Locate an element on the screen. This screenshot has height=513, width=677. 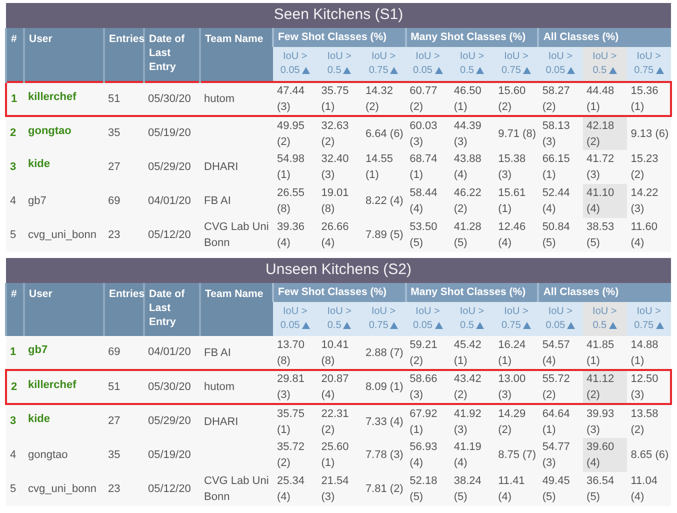
table-cell: 9.71 (8) is located at coordinates (516, 133).